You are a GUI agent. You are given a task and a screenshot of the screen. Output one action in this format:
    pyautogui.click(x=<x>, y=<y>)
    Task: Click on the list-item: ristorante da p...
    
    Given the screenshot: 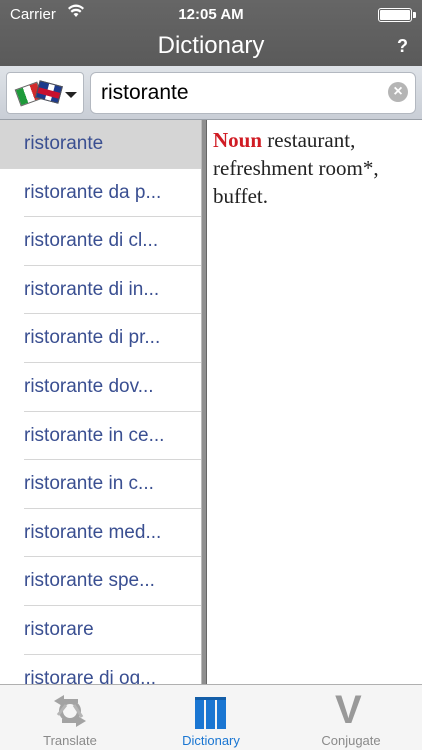 What is the action you would take?
    pyautogui.click(x=112, y=193)
    